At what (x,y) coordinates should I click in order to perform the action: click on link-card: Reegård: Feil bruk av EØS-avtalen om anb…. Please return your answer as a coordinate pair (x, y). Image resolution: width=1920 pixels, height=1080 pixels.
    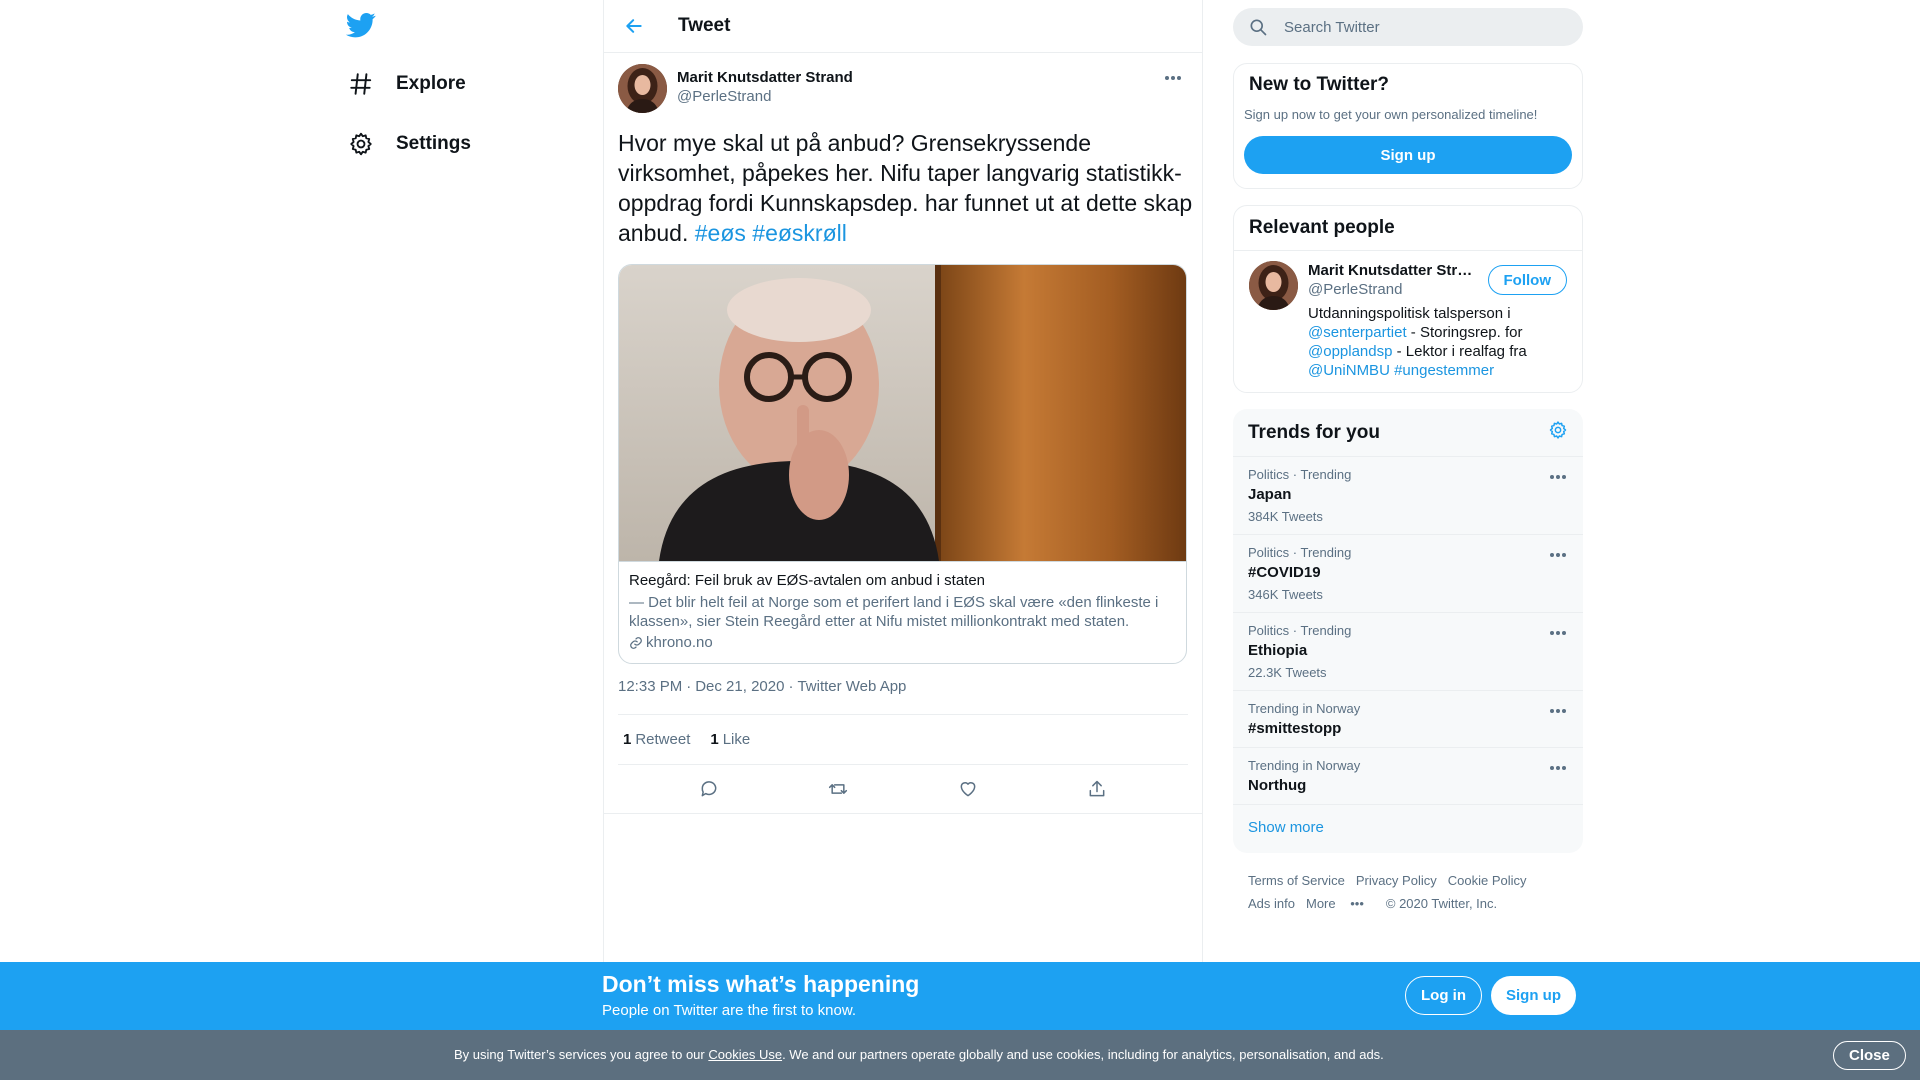
    Looking at the image, I should click on (902, 464).